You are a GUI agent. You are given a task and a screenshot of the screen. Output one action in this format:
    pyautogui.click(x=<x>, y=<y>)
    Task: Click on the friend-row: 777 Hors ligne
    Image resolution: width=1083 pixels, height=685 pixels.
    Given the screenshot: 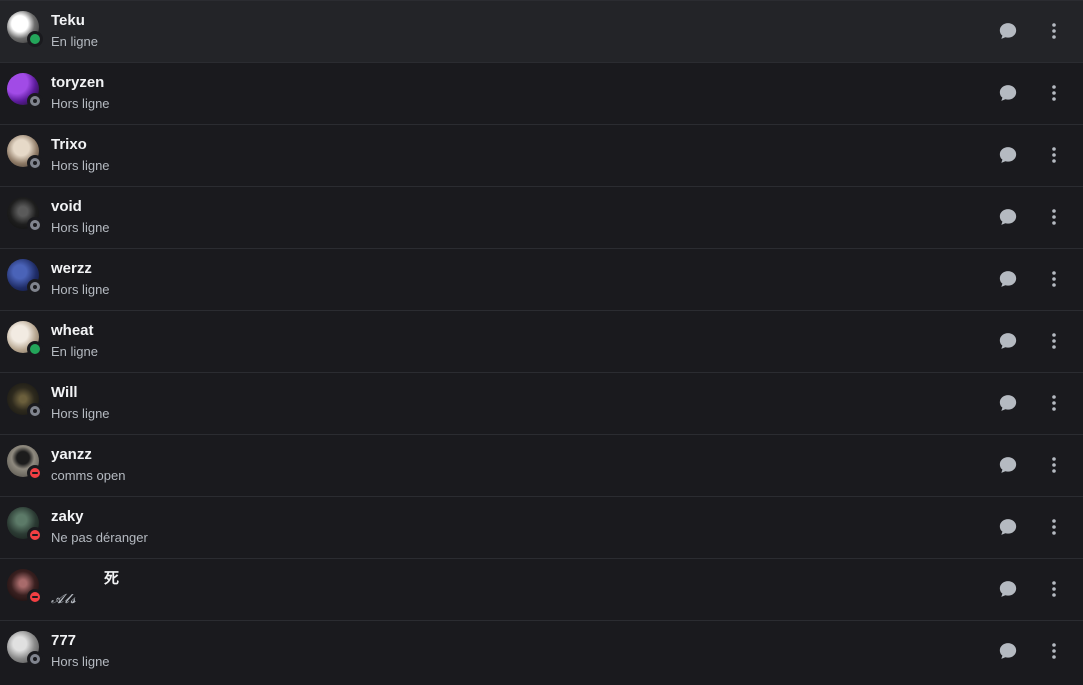 What is the action you would take?
    pyautogui.click(x=541, y=651)
    